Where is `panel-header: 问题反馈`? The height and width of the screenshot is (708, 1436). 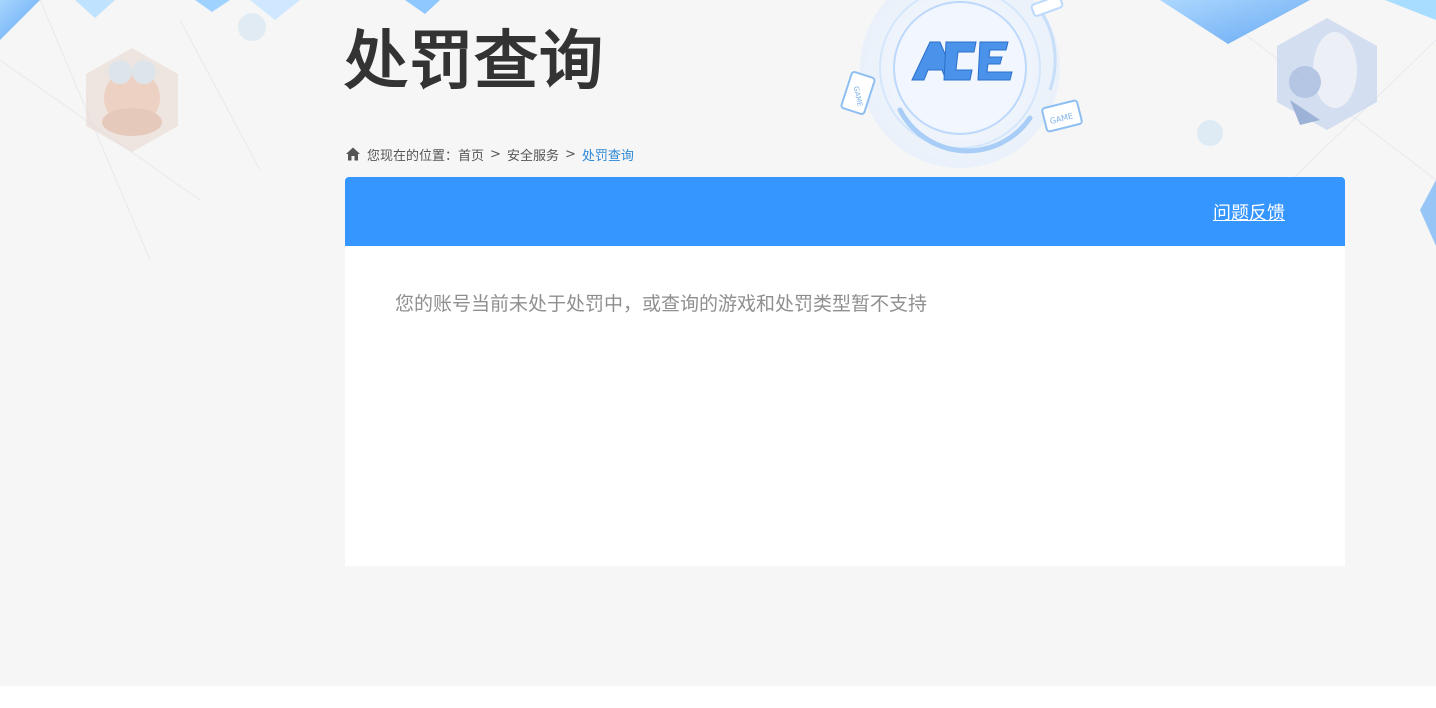 panel-header: 问题反馈 is located at coordinates (845, 211).